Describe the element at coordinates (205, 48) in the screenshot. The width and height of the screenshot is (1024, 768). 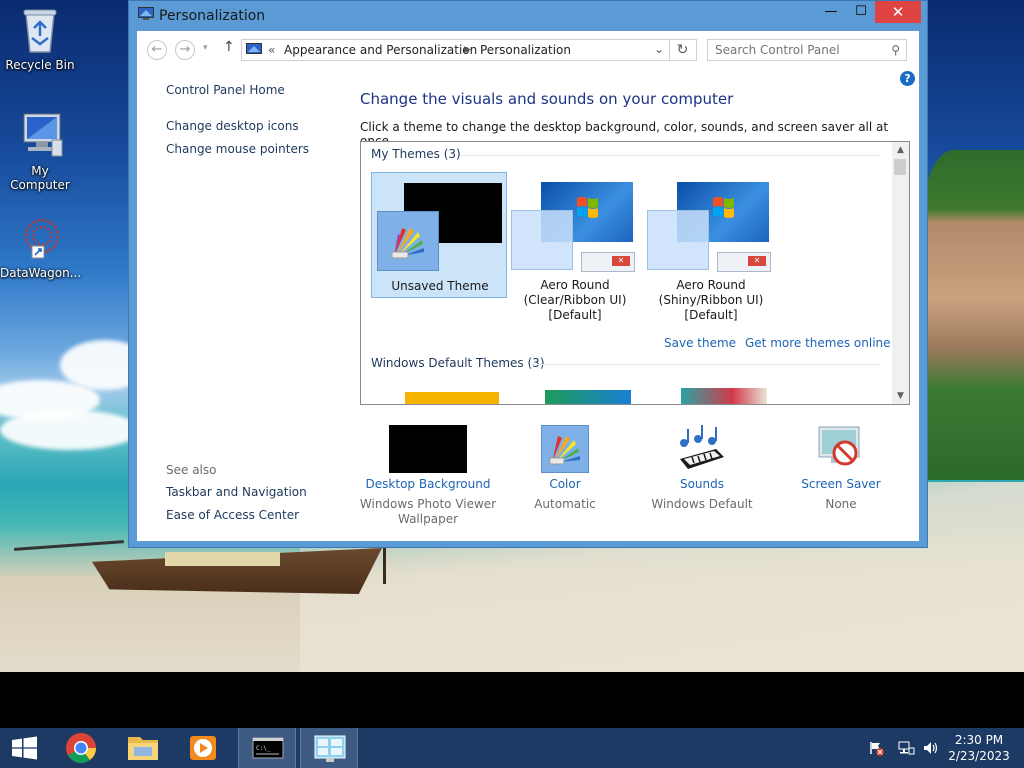
I see `recent-pages-dropdown: ▾` at that location.